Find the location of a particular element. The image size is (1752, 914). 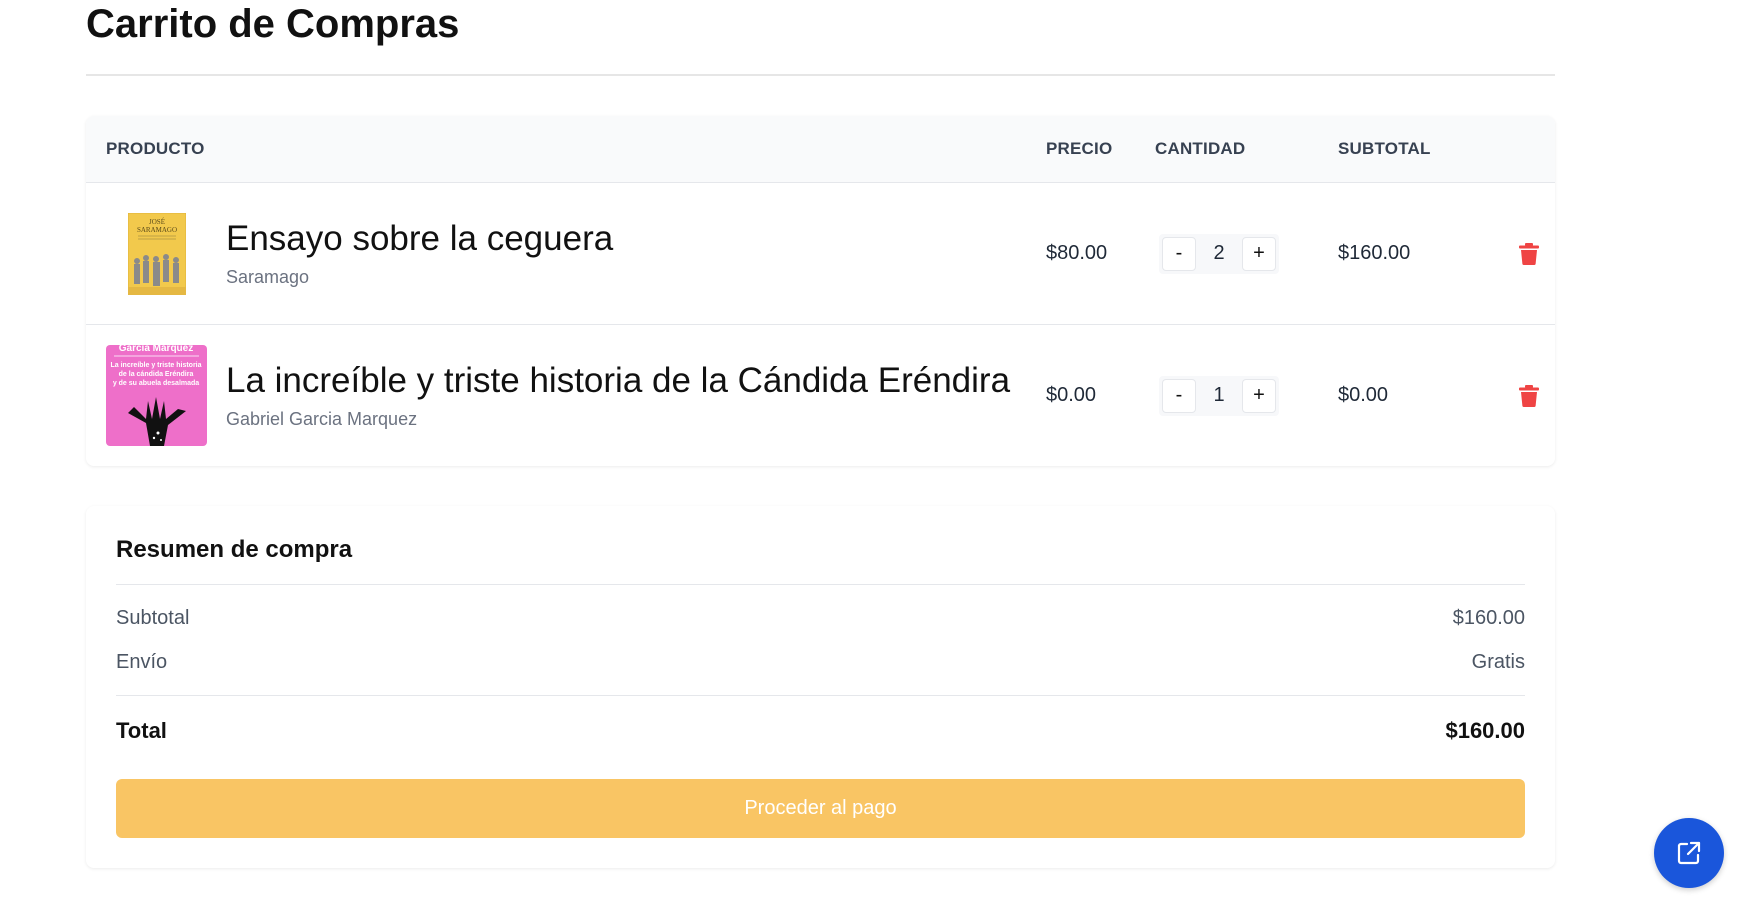

quantity-cell: - 1 + is located at coordinates (1246, 395).